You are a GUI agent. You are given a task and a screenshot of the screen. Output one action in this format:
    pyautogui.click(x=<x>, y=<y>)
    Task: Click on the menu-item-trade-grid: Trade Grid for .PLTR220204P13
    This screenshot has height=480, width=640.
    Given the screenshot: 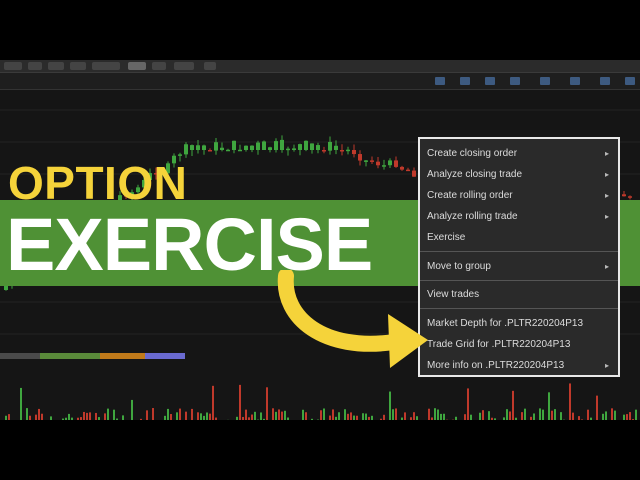 What is the action you would take?
    pyautogui.click(x=522, y=345)
    